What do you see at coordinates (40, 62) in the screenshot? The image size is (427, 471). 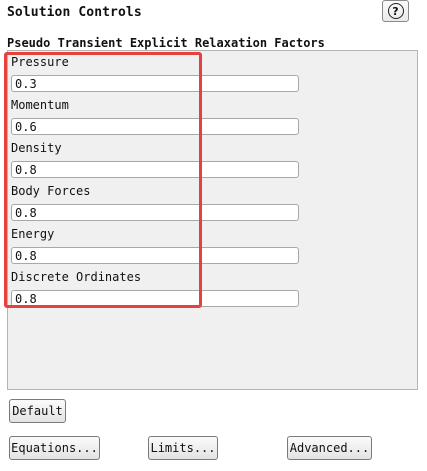 I see `pressure-label: Pressure` at bounding box center [40, 62].